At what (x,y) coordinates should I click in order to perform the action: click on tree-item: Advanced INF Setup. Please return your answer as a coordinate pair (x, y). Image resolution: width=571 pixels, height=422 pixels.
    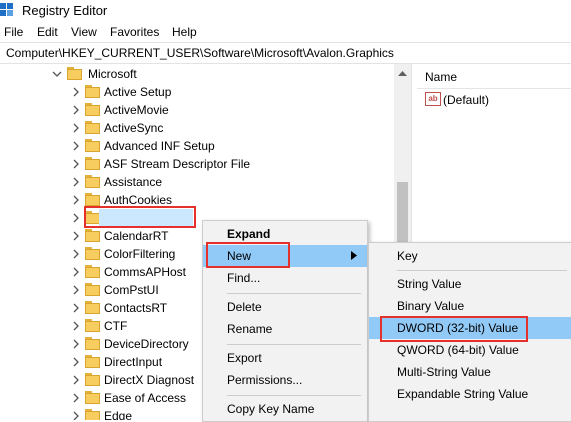
    Looking at the image, I should click on (197, 146).